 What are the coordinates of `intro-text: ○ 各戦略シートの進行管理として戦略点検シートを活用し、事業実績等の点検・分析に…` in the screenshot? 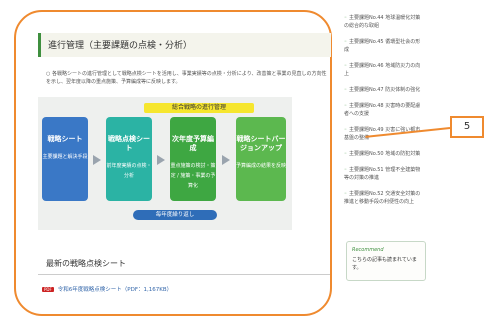 It's located at (186, 78).